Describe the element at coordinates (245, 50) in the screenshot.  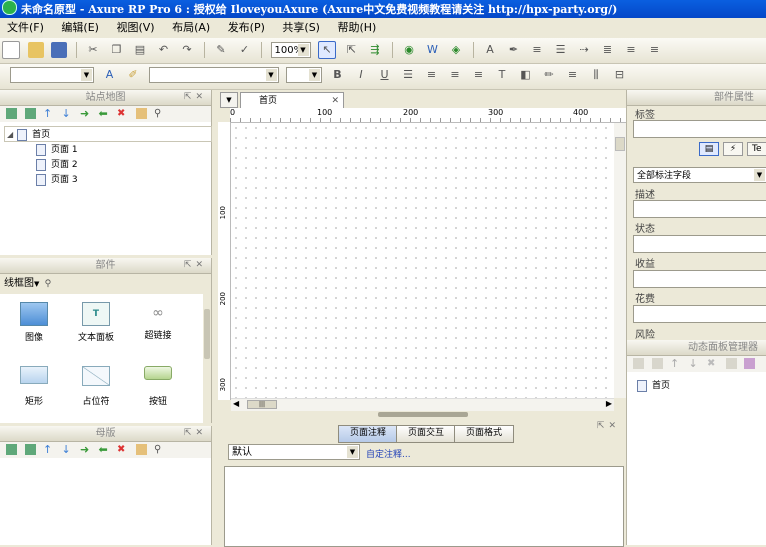
I see `spell-icon: ✓` at that location.